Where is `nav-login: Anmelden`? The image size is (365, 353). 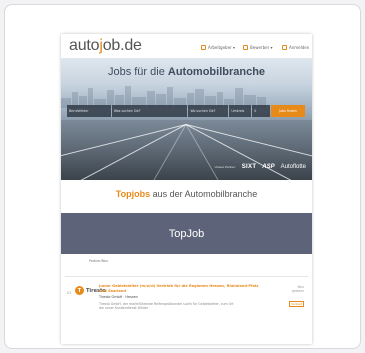
nav-login: Anmelden is located at coordinates (295, 47).